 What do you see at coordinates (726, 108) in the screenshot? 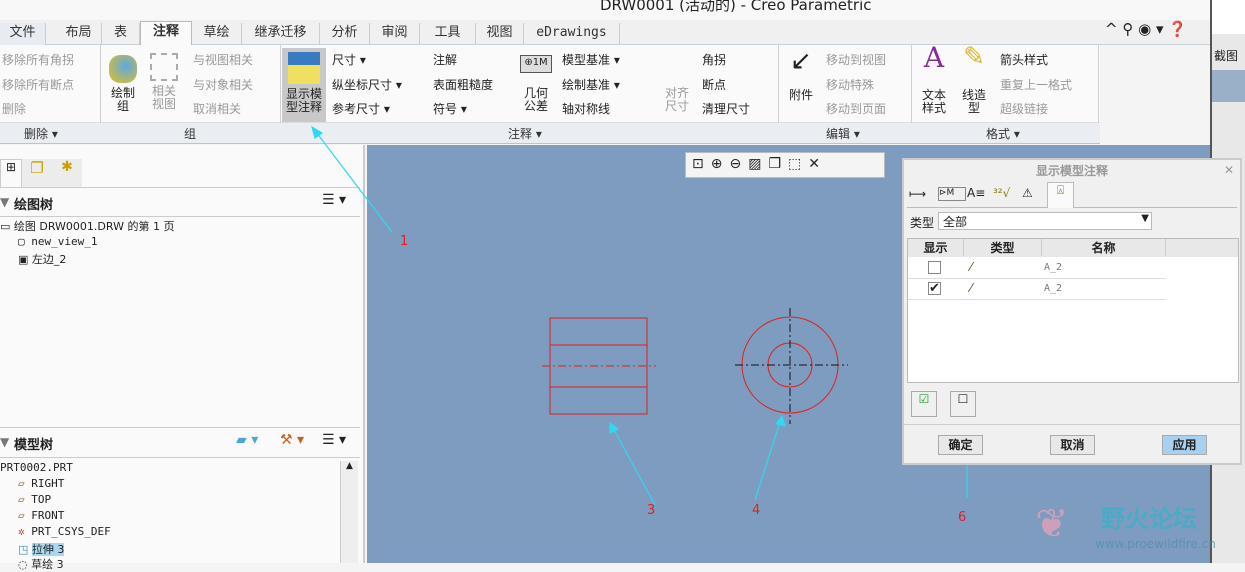
I see `cleanup-dimensions-button: 清理尺寸` at bounding box center [726, 108].